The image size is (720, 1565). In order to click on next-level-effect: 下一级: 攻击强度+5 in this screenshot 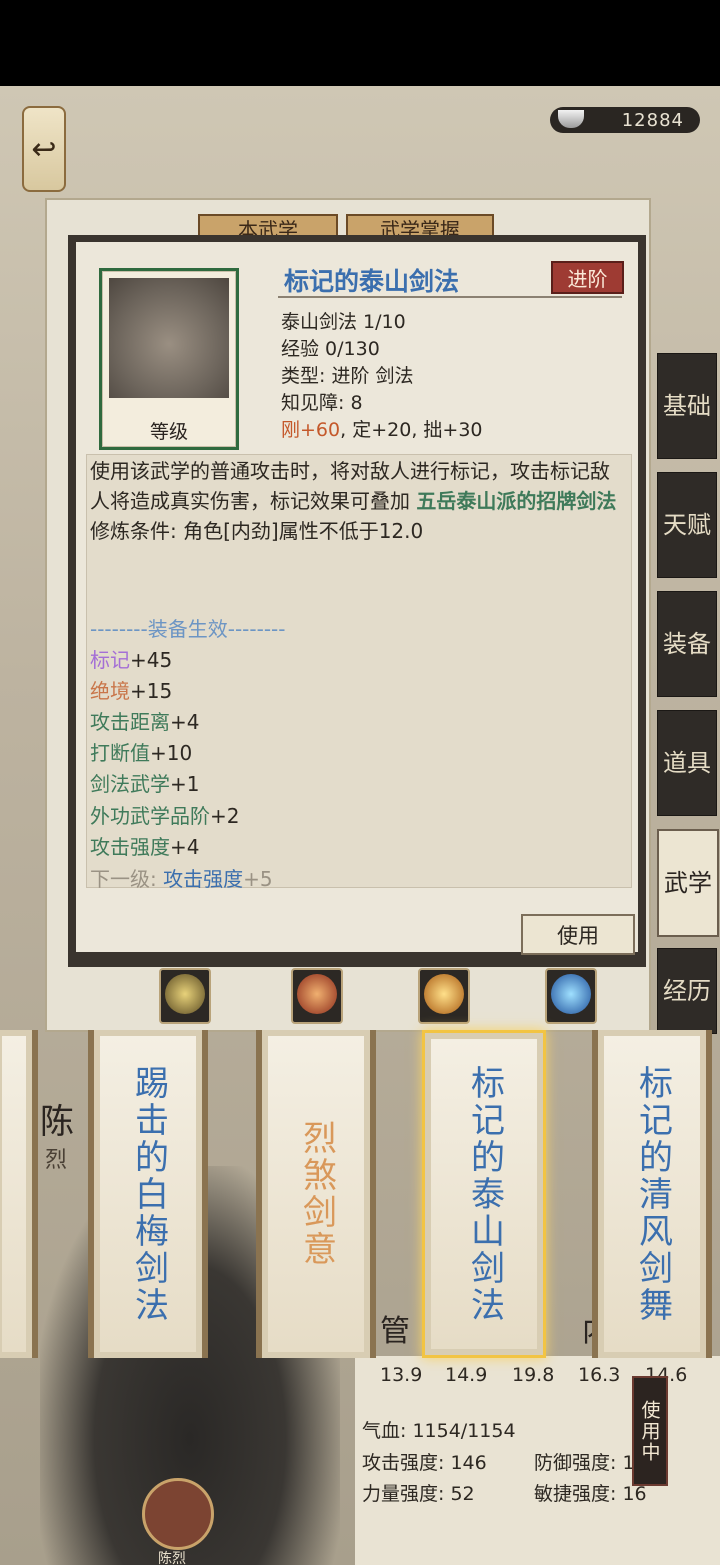, I will do `click(181, 879)`.